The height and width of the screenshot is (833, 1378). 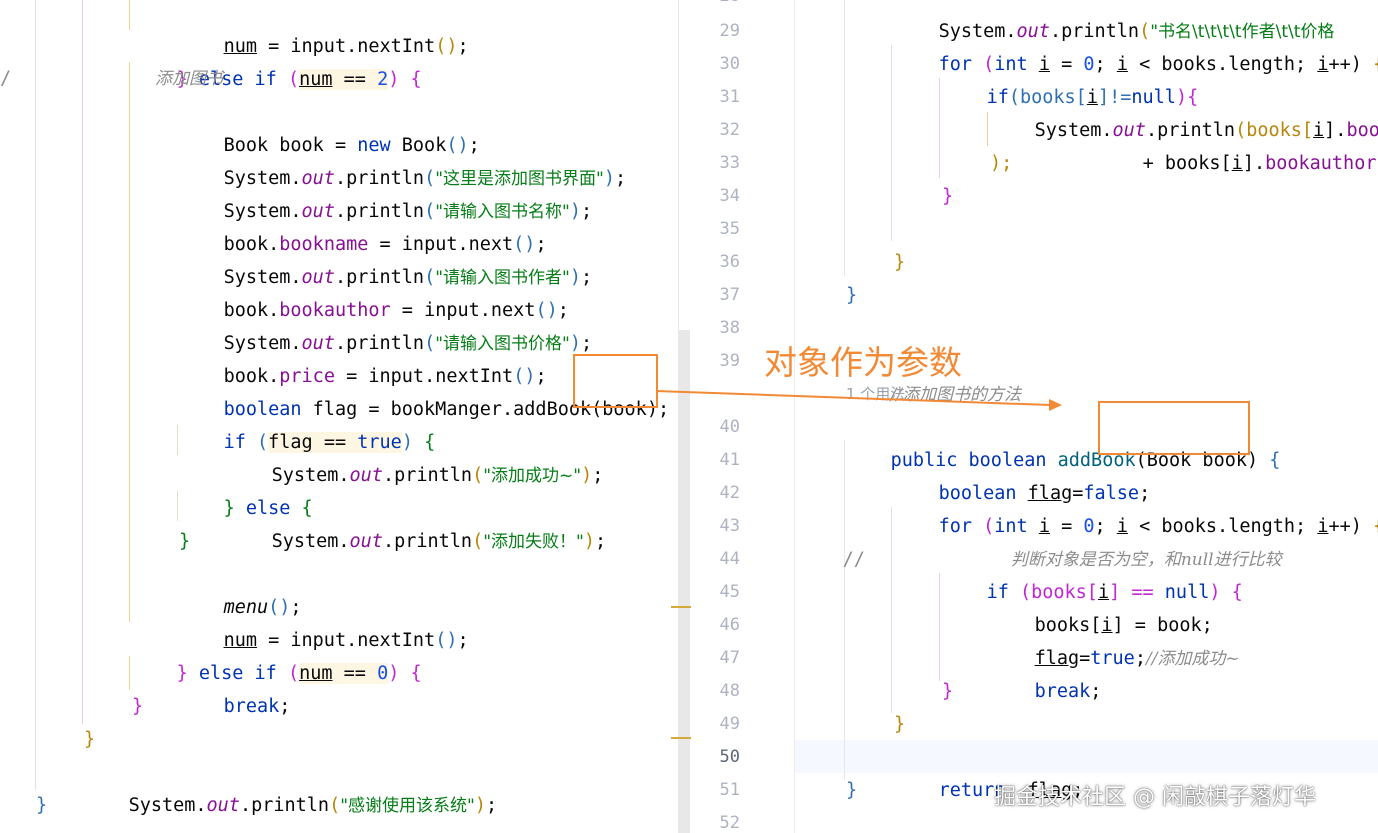 I want to click on annotation-label: 对象作为参数, so click(x=863, y=362).